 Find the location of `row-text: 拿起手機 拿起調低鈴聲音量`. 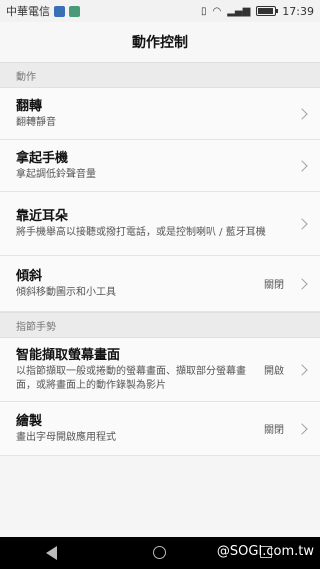

row-text: 拿起手機 拿起調低鈴聲音量 is located at coordinates (150, 166).